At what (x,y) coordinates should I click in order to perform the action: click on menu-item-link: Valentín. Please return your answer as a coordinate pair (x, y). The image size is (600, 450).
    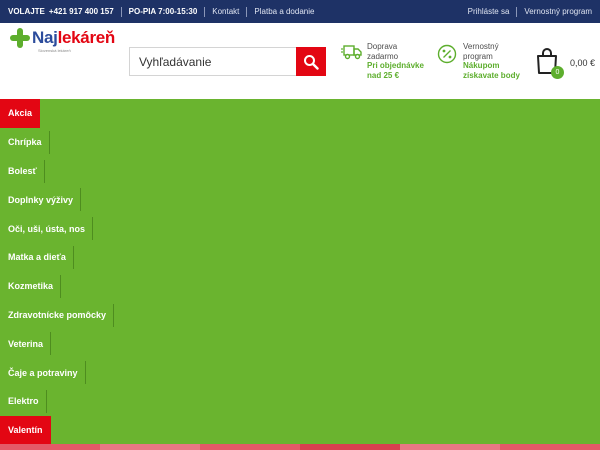
    Looking at the image, I should click on (25, 430).